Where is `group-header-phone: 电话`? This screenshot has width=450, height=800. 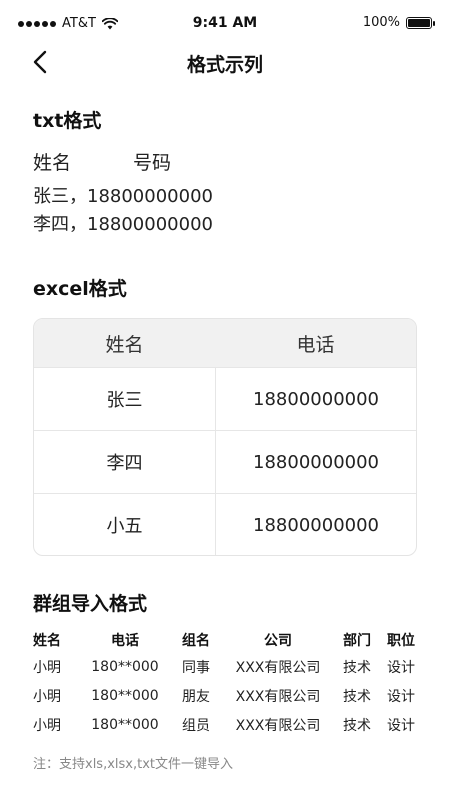 group-header-phone: 电话 is located at coordinates (125, 641).